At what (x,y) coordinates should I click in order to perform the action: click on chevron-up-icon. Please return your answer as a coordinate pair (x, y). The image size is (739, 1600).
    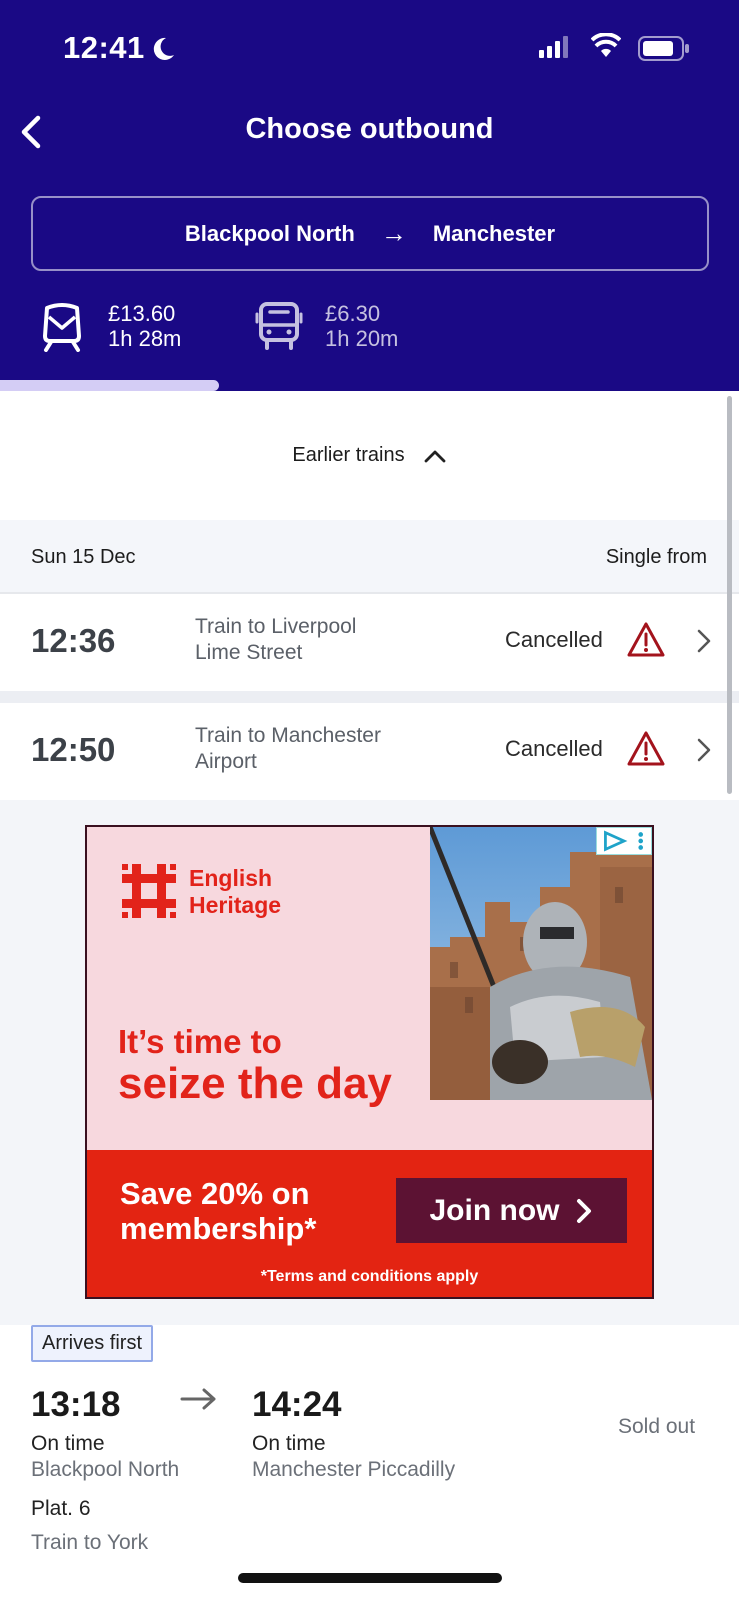
    Looking at the image, I should click on (435, 456).